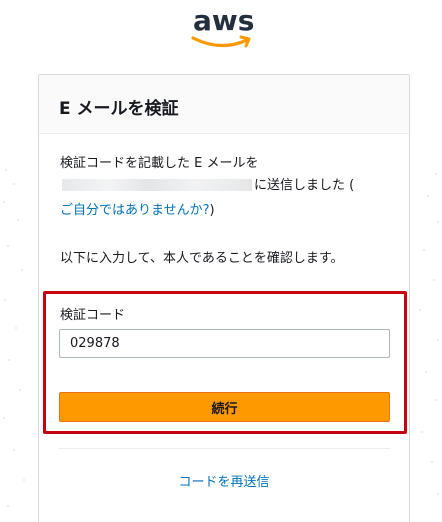 This screenshot has height=522, width=442. Describe the element at coordinates (222, 27) in the screenshot. I see `aws-logo-icon: aws` at that location.